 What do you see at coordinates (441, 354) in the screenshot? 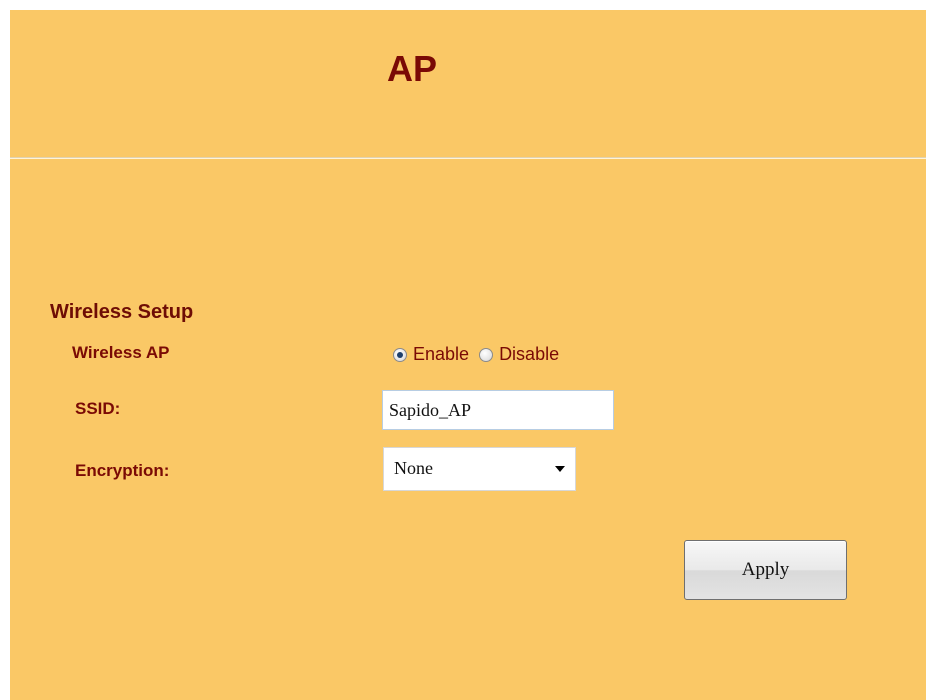
I see `enable-radio-label: Enable` at bounding box center [441, 354].